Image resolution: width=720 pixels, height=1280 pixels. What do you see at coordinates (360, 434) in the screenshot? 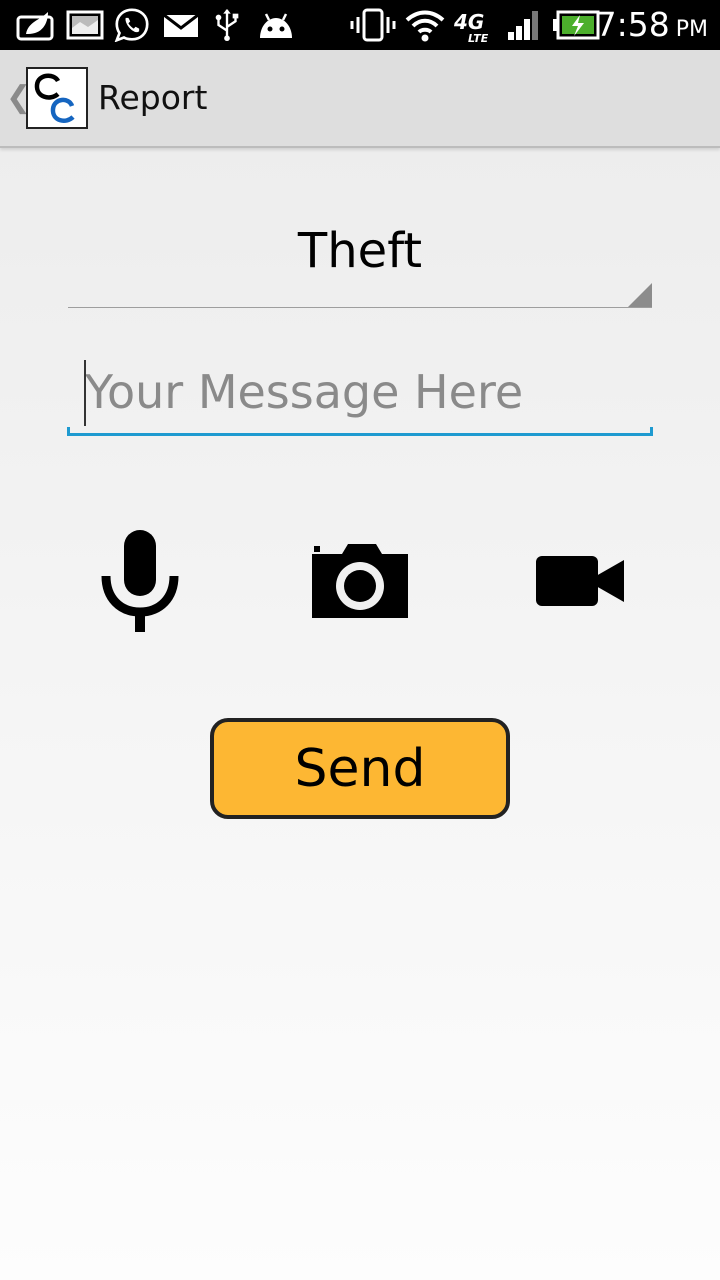
I see `message-underline` at bounding box center [360, 434].